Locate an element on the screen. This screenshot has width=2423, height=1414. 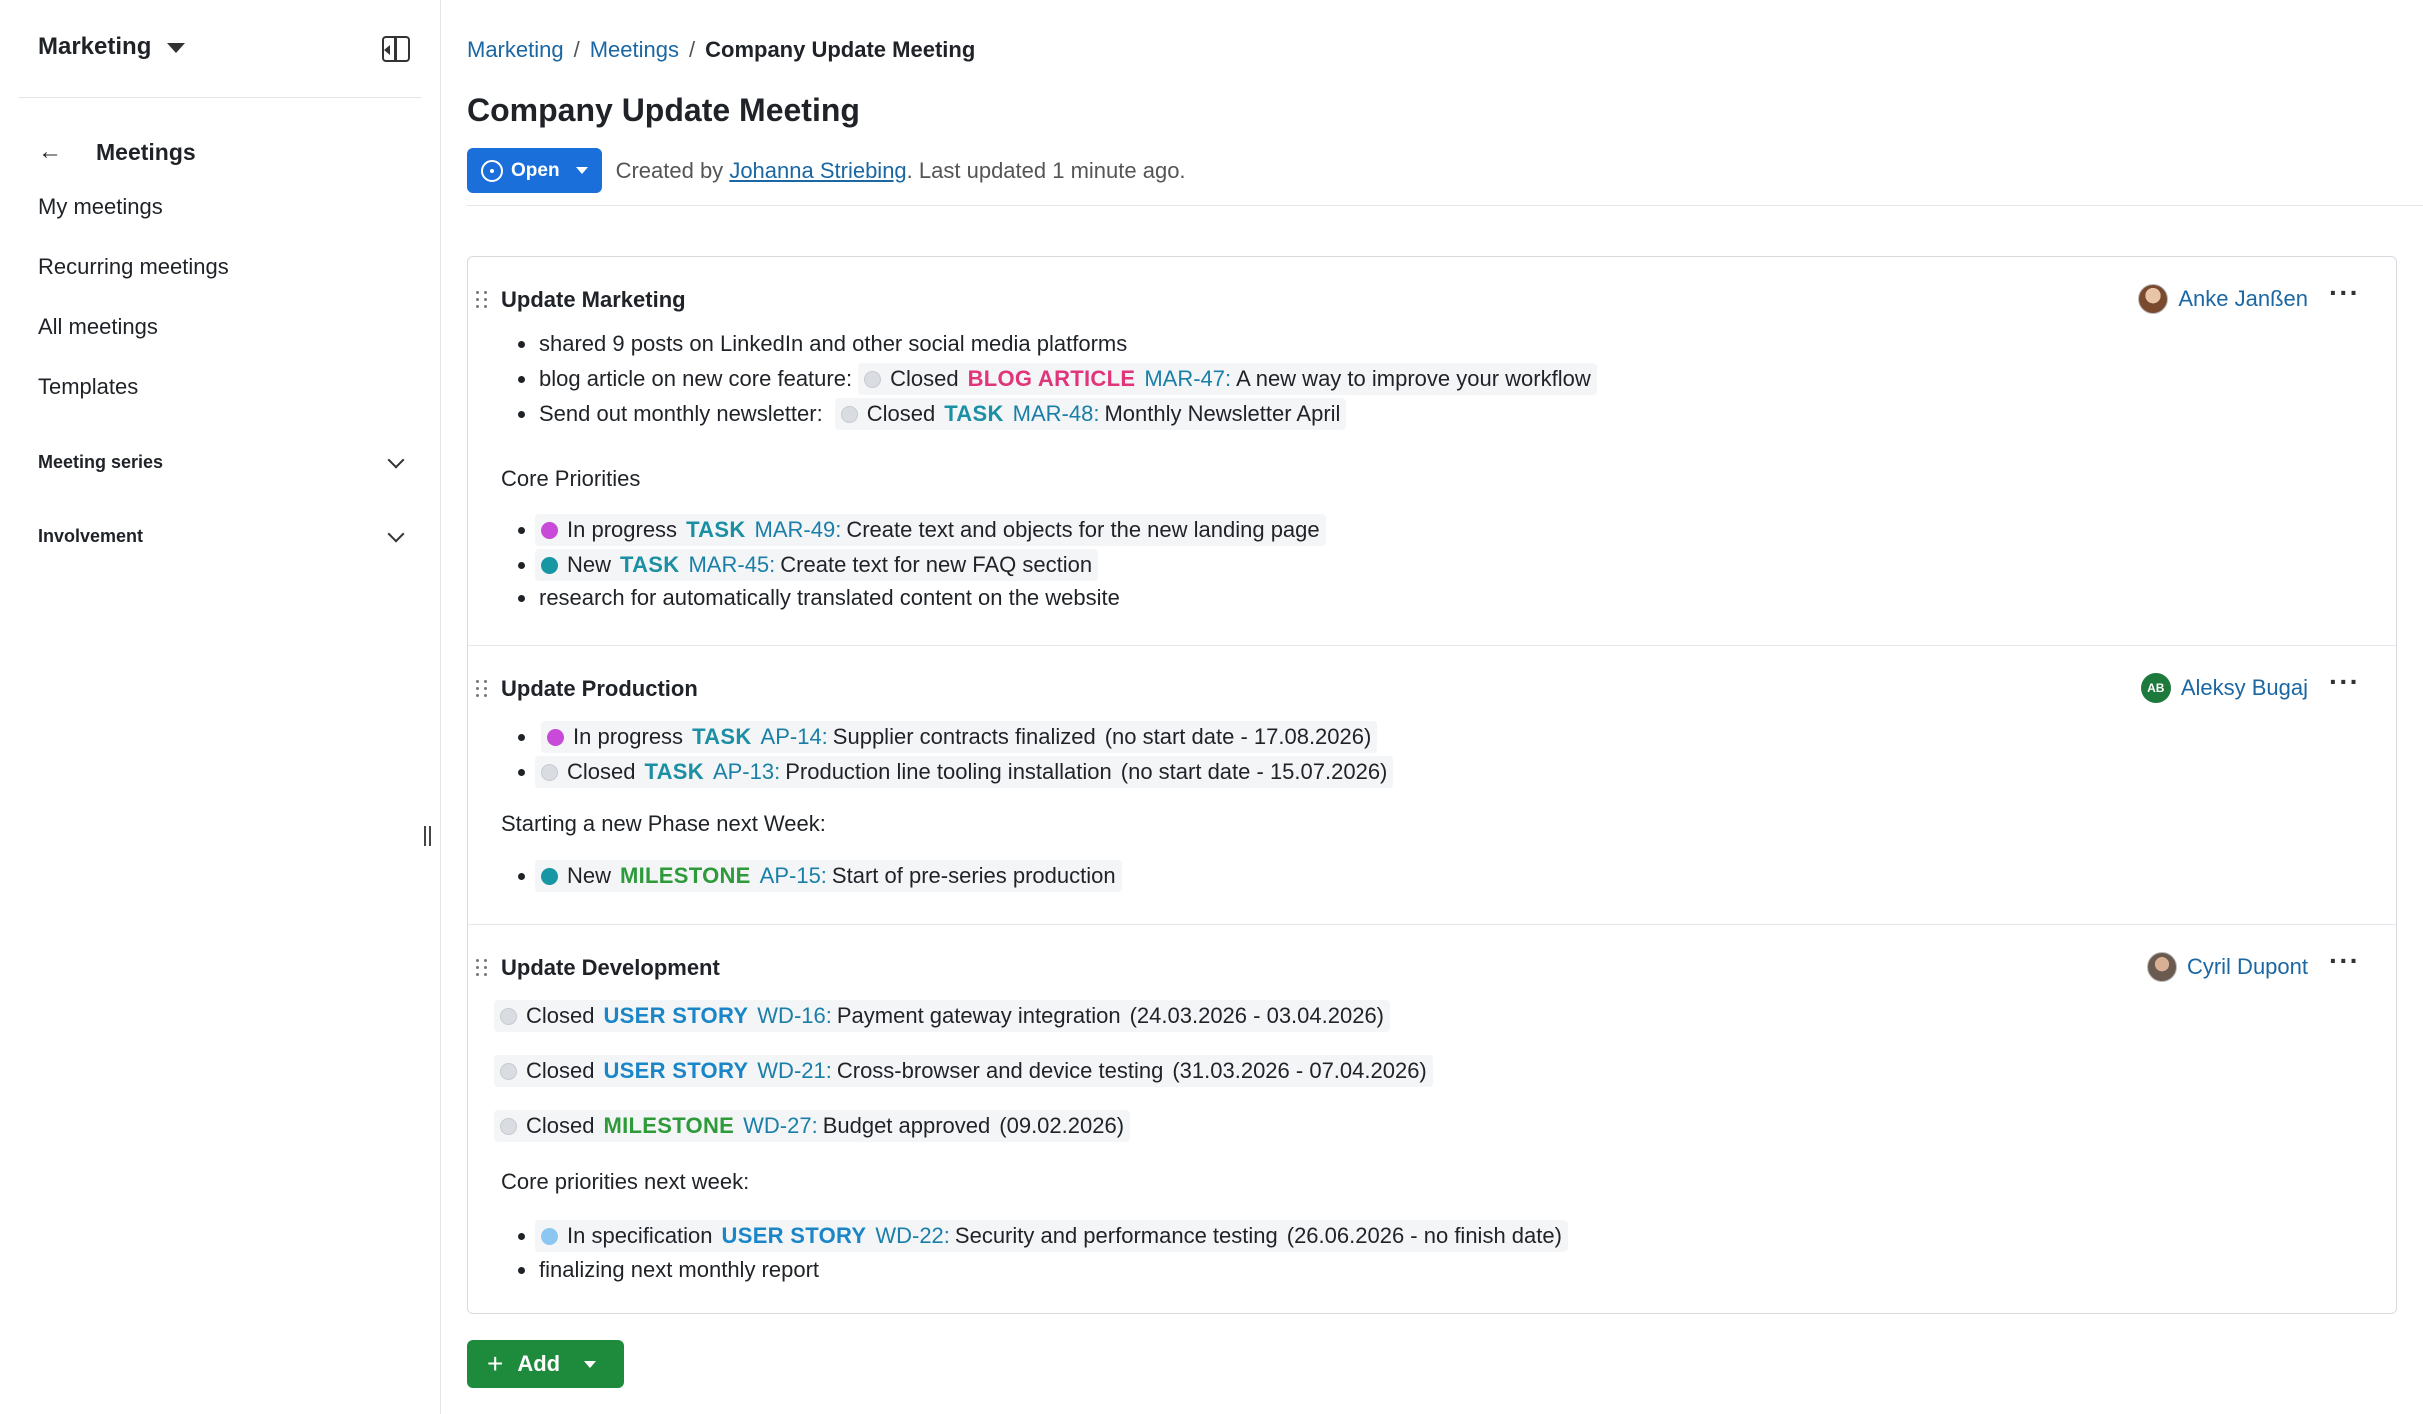
caret-down-icon is located at coordinates (176, 48).